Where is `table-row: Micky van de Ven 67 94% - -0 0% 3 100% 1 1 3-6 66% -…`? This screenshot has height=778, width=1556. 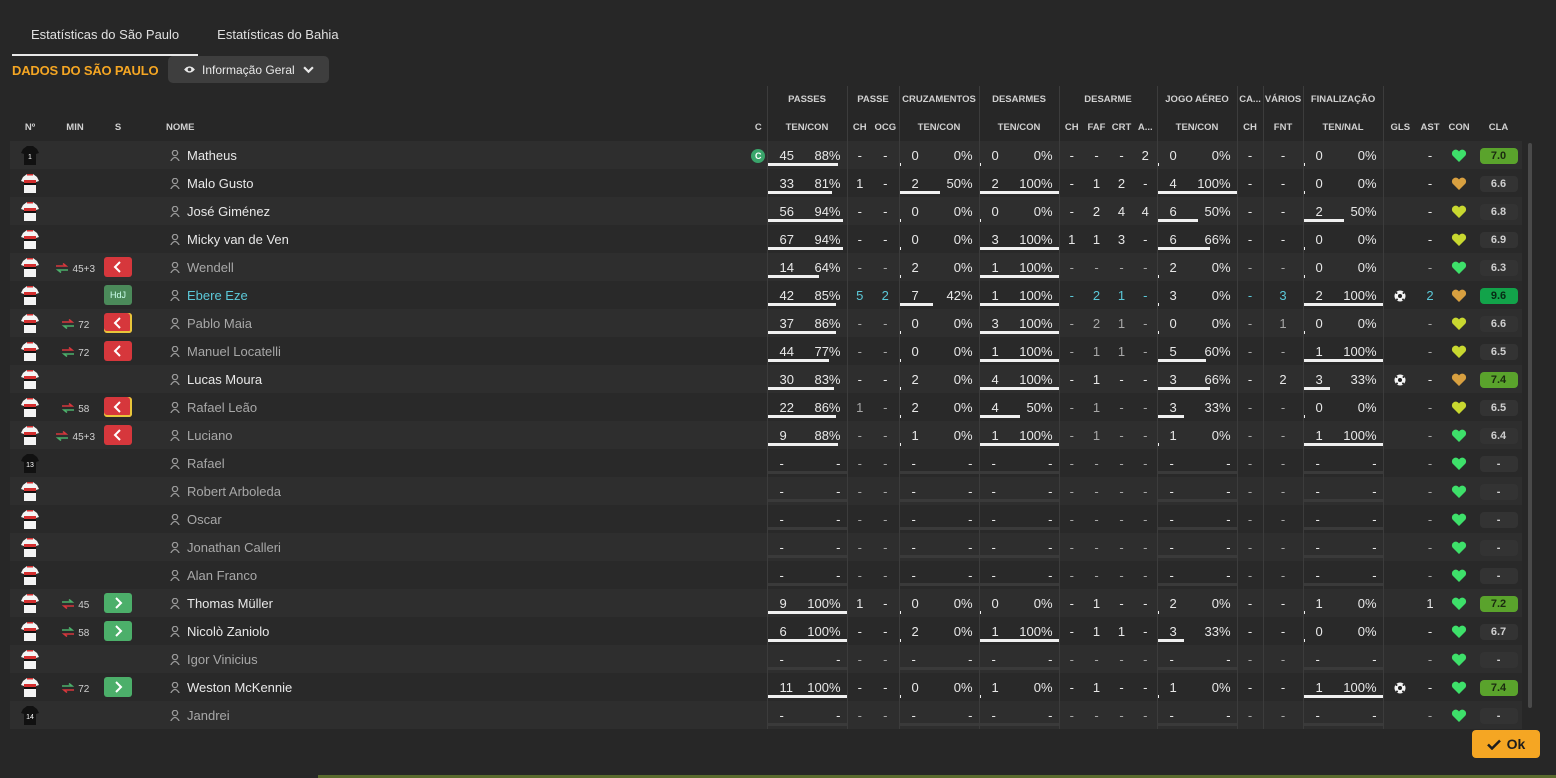 table-row: Micky van de Ven 67 94% - -0 0% 3 100% 1 1 3-6 66% -… is located at coordinates (766, 239).